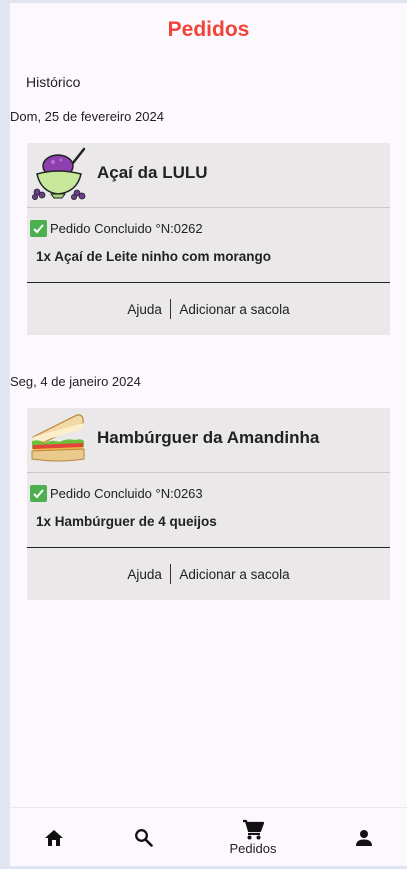  I want to click on order-date: Seg, 4 de janeiro 2024, so click(75, 381).